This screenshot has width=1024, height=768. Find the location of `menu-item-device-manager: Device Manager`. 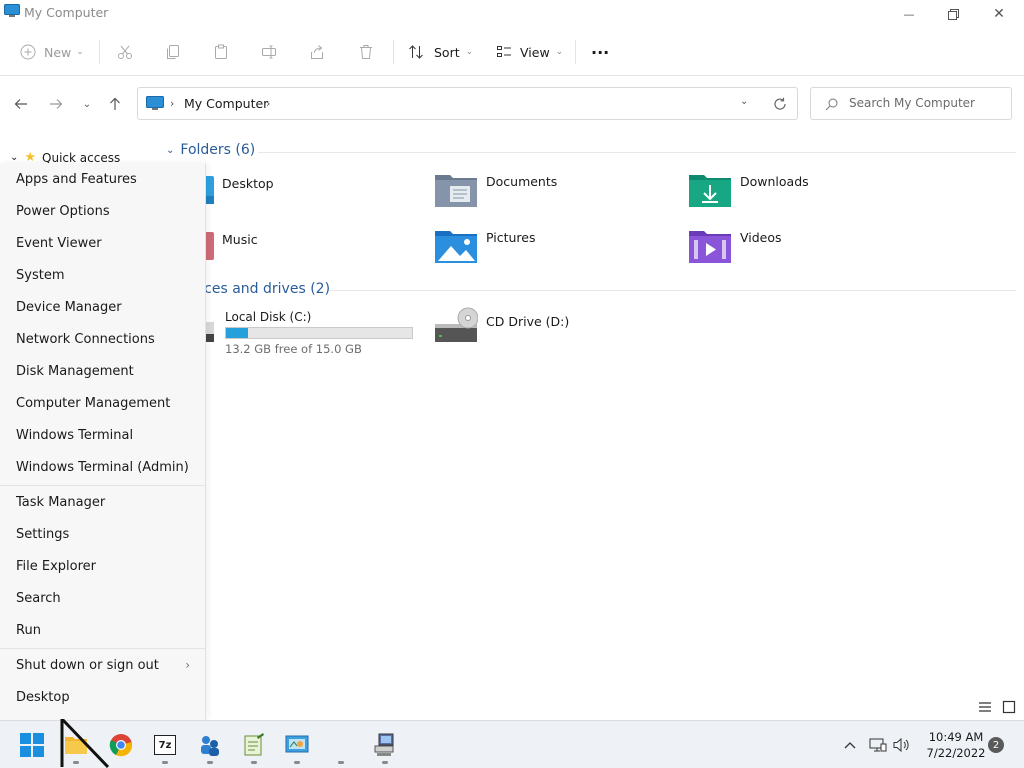

menu-item-device-manager: Device Manager is located at coordinates (103, 307).